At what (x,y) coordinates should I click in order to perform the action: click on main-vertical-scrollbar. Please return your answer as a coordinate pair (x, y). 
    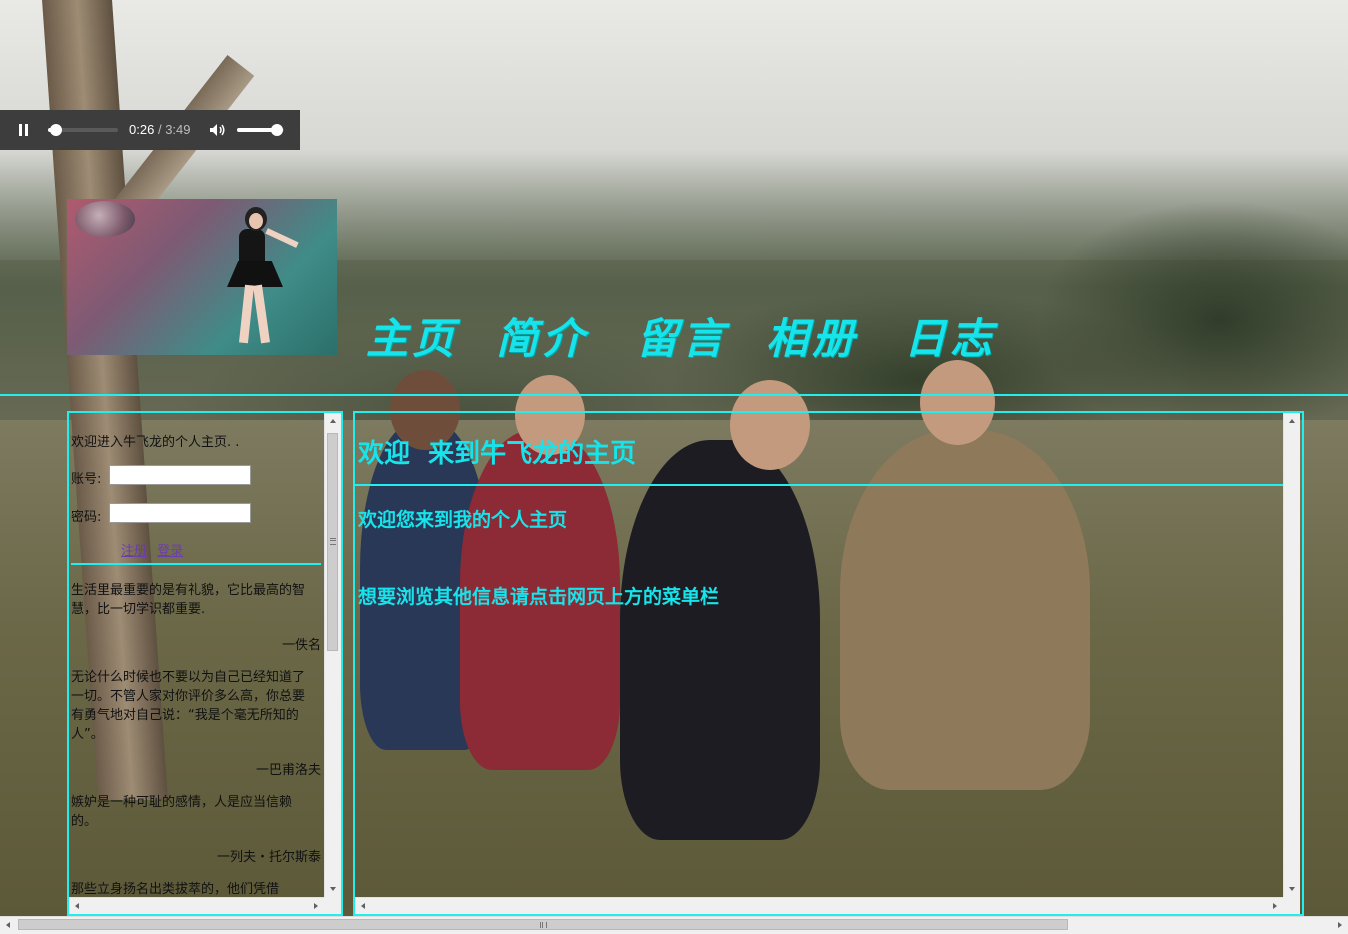
    Looking at the image, I should click on (1291, 655).